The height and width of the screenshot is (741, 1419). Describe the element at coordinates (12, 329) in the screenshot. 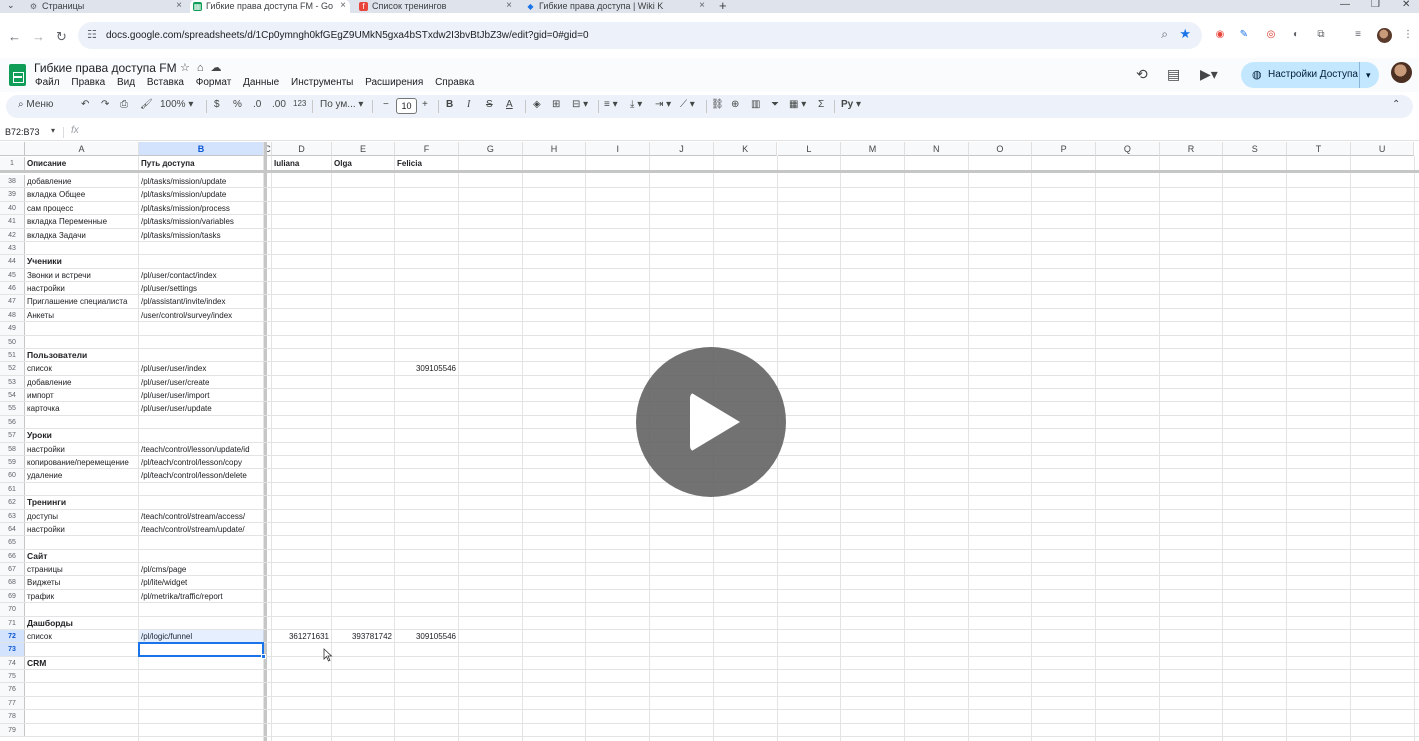

I see `row-number: 49` at that location.